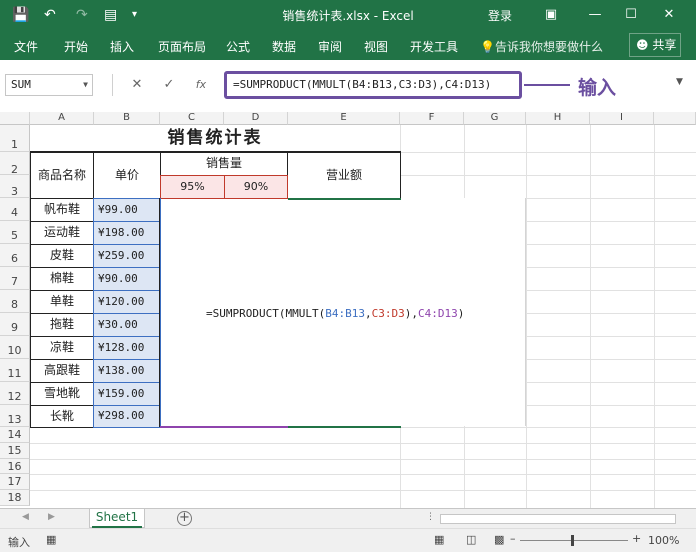  Describe the element at coordinates (655, 45) in the screenshot. I see `share-button: ☻ 共享` at that location.